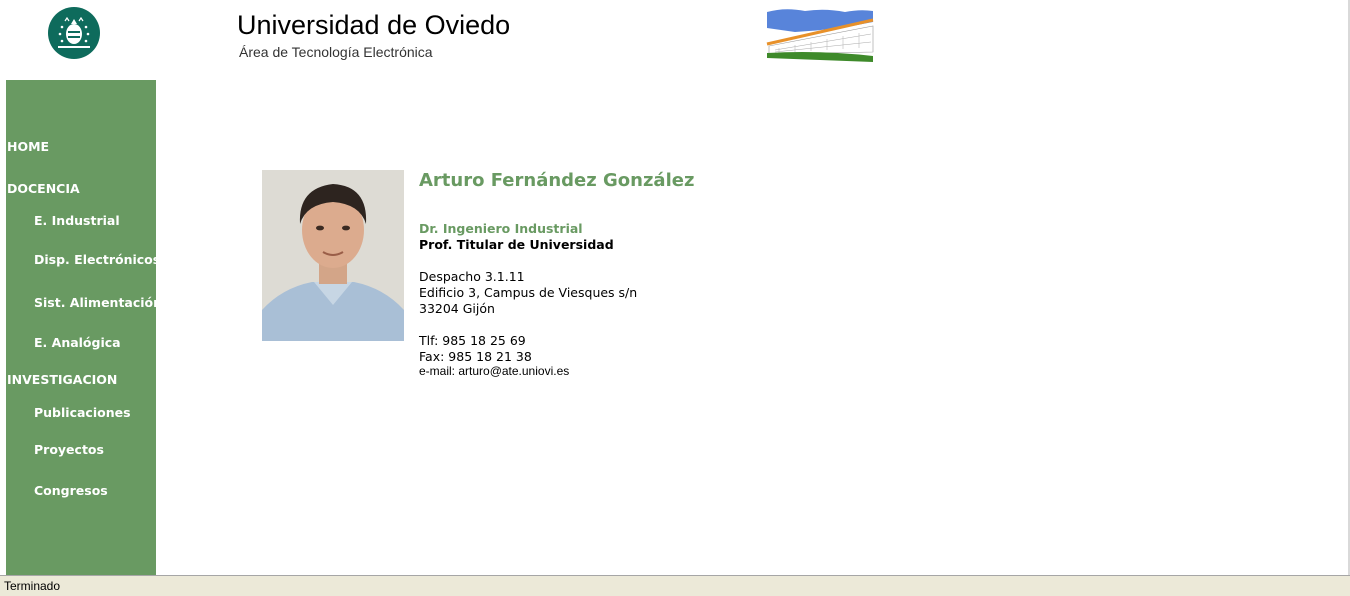 This screenshot has height=596, width=1350. Describe the element at coordinates (472, 340) in the screenshot. I see `phone-number: Tlf: 985 18 25 69` at that location.